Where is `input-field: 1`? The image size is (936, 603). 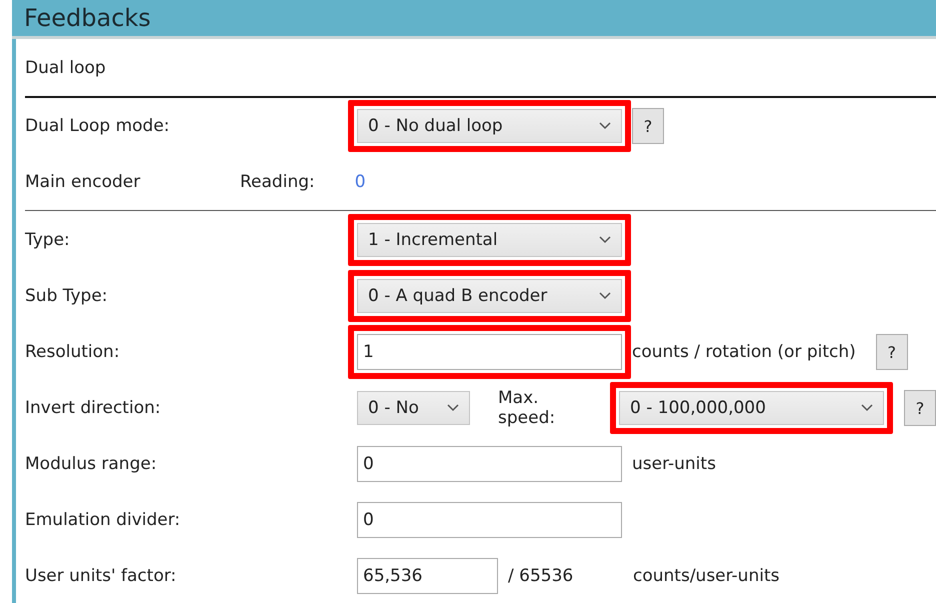
input-field: 1 is located at coordinates (489, 352).